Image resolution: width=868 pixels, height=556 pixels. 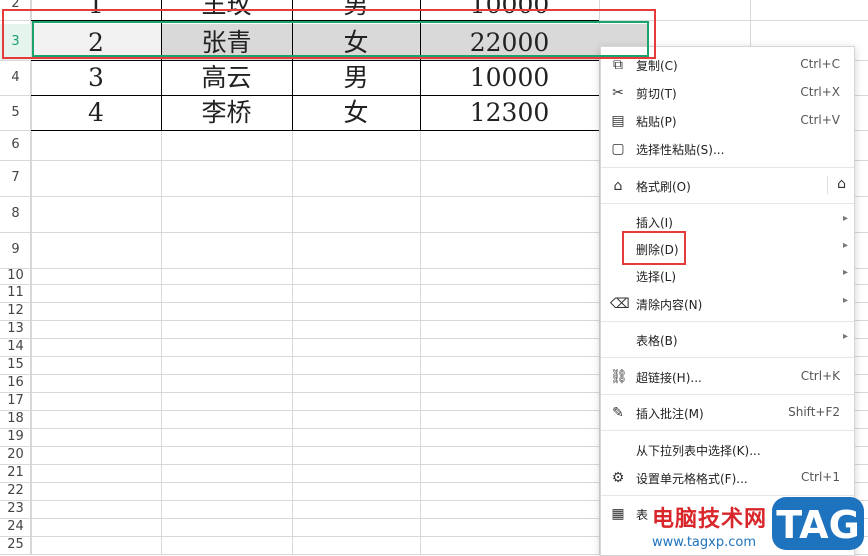 What do you see at coordinates (15, 214) in the screenshot?
I see `row-number: 8` at bounding box center [15, 214].